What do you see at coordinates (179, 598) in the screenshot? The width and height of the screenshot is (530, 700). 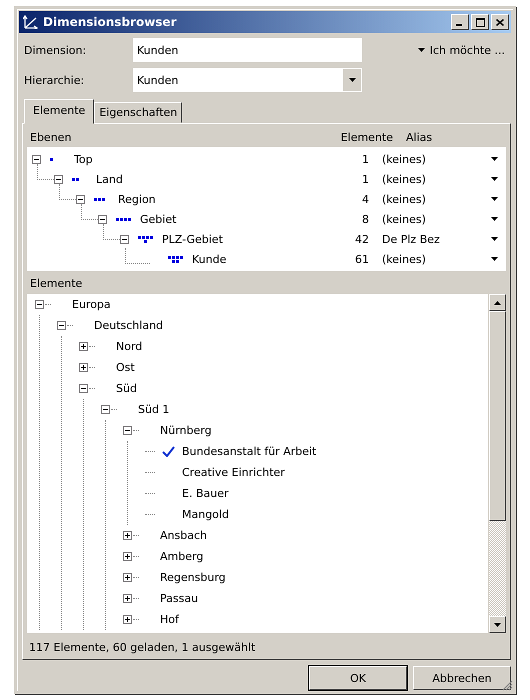 I see `tree-item: Passau` at bounding box center [179, 598].